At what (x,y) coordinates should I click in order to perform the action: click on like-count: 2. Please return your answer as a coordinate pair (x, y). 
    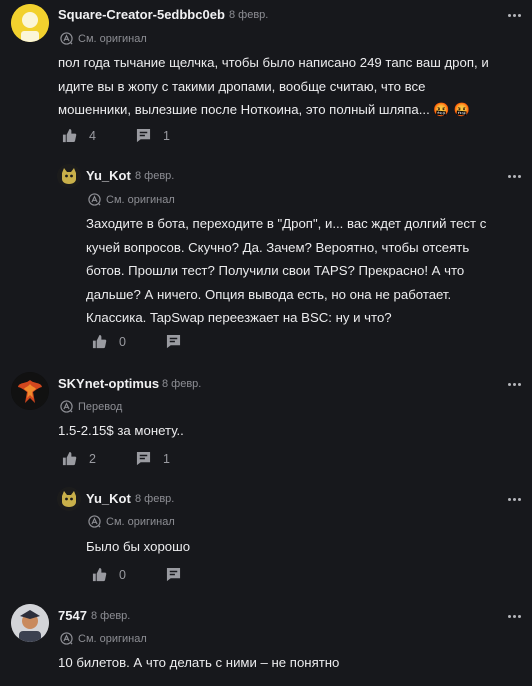
    Looking at the image, I should click on (92, 458).